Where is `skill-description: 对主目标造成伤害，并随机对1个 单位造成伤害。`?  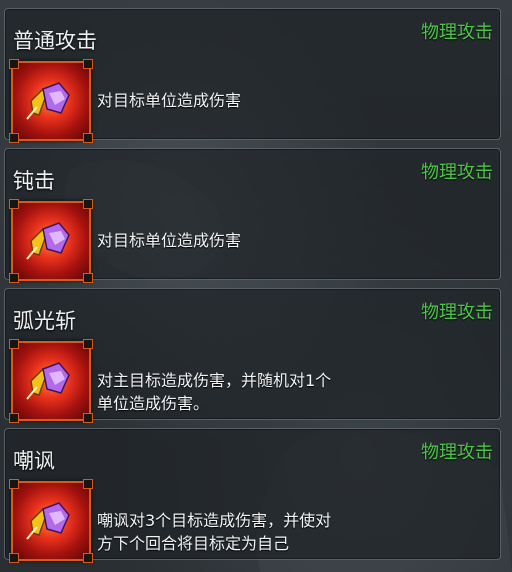
skill-description: 对主目标造成伤害，并随机对1个 单位造成伤害。 is located at coordinates (247, 392).